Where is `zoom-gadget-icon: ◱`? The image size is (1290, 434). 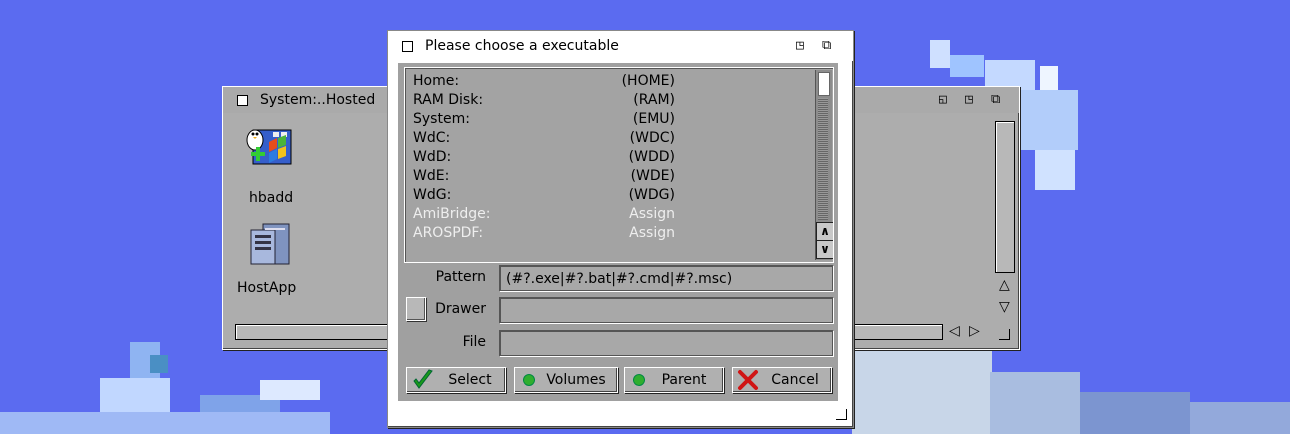 zoom-gadget-icon: ◱ is located at coordinates (943, 99).